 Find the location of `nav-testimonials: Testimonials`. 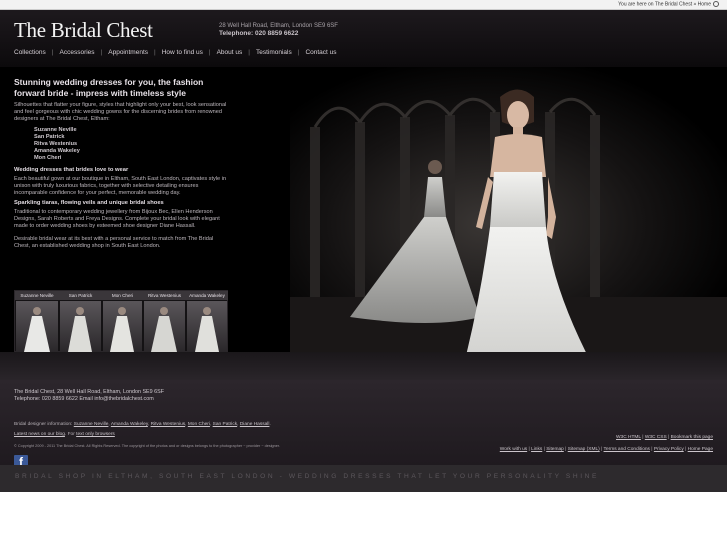

nav-testimonials: Testimonials is located at coordinates (274, 52).